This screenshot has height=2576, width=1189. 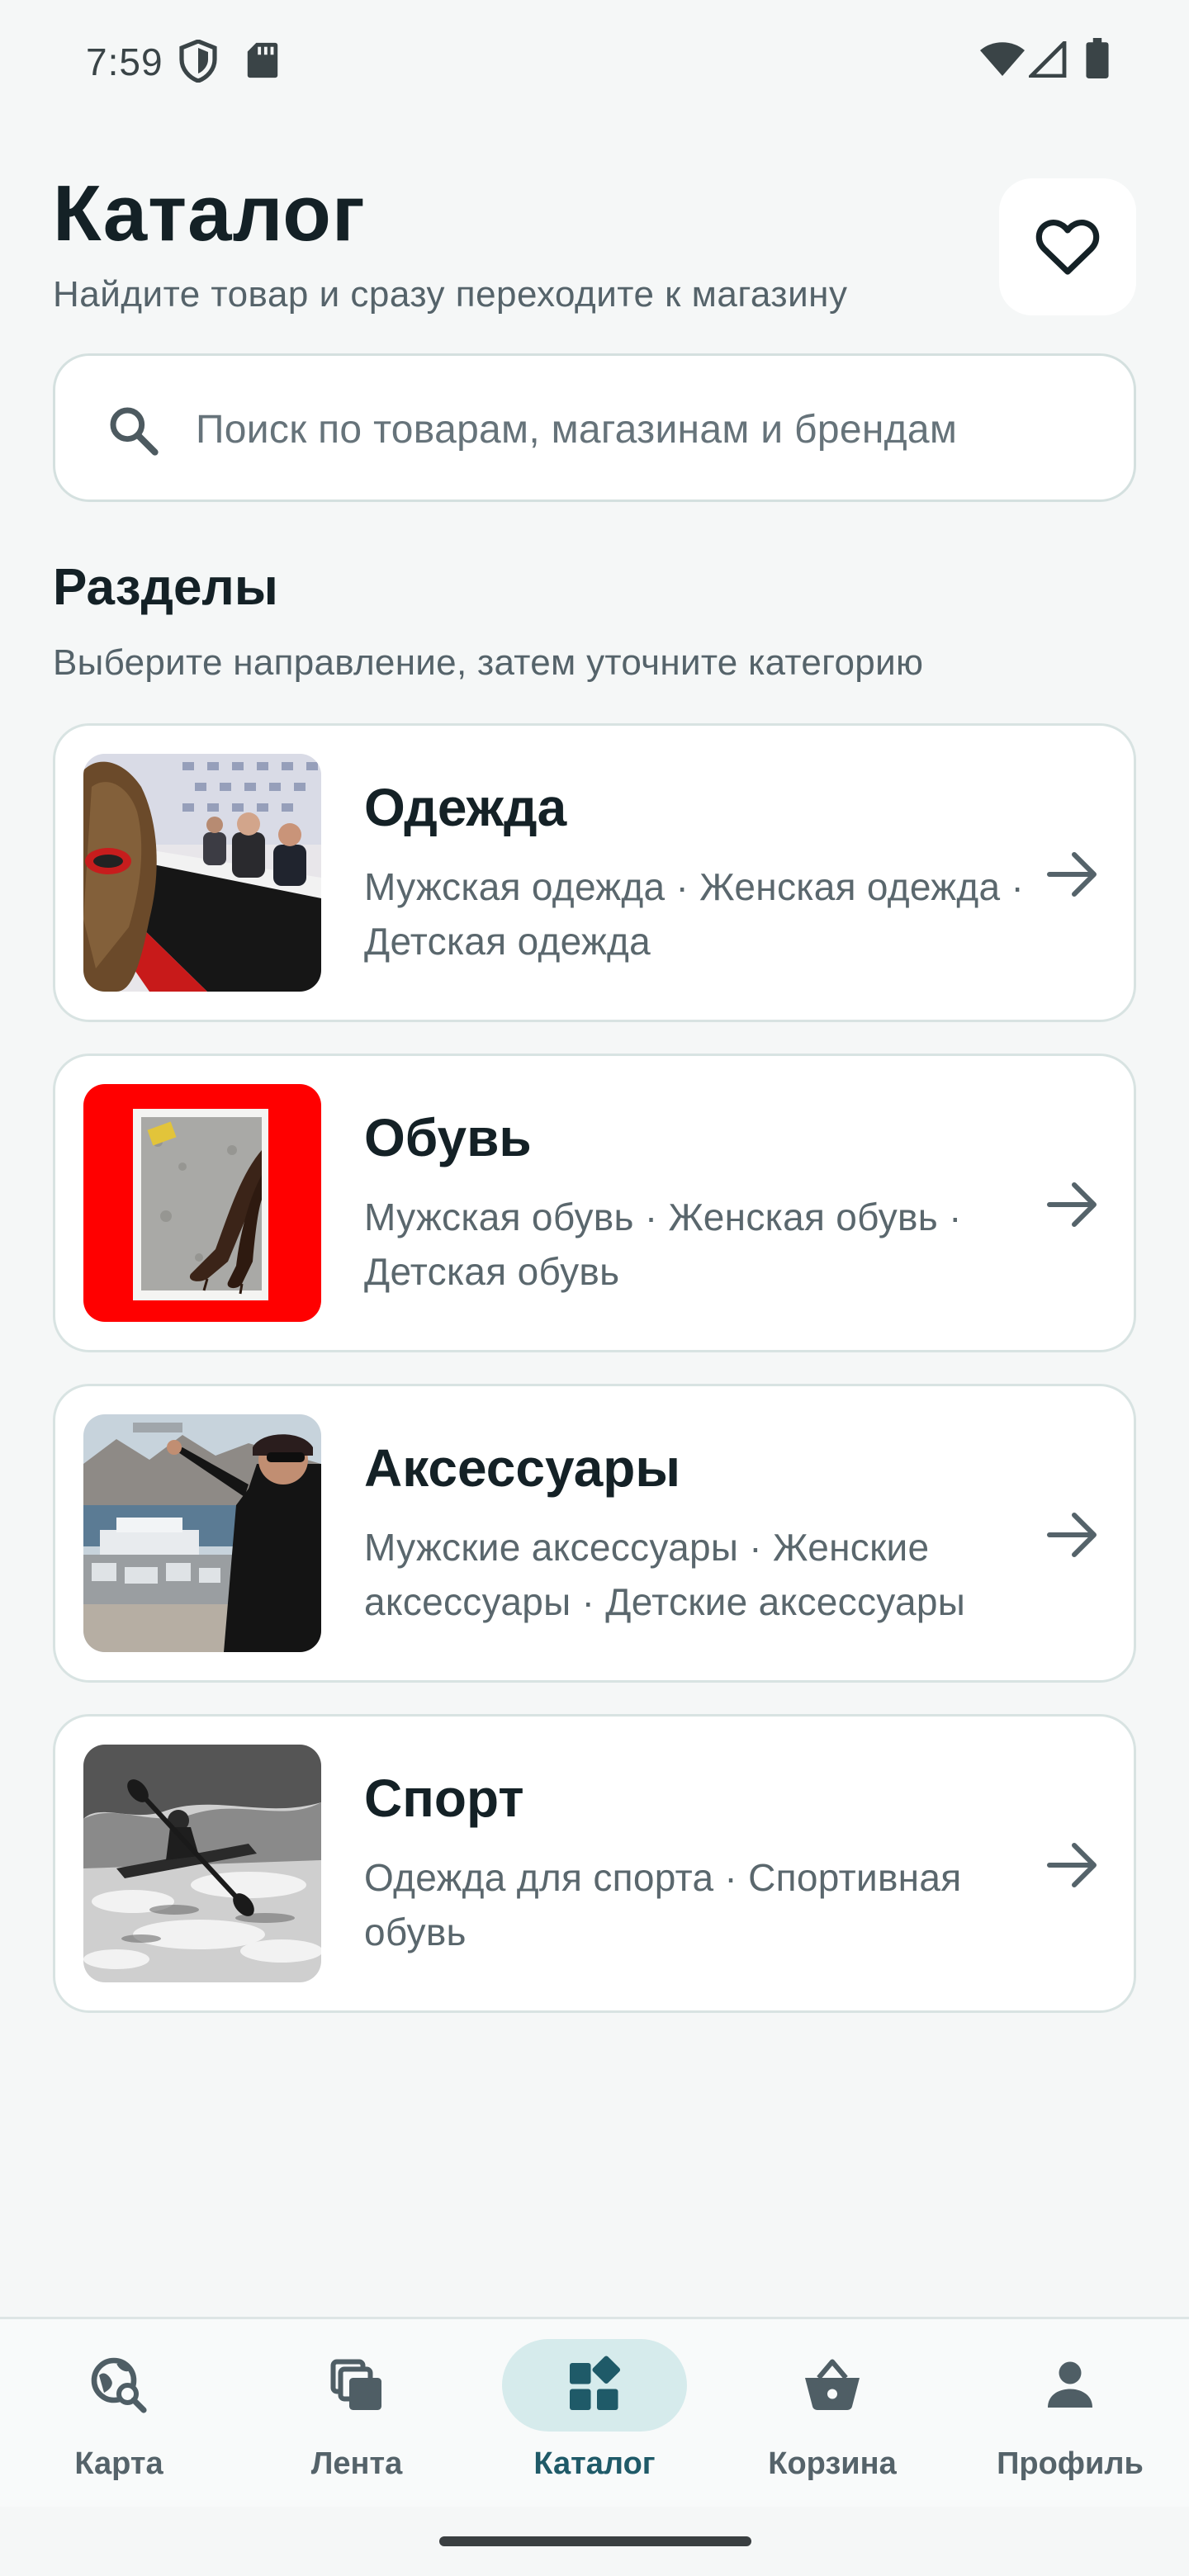 I want to click on search-icon, so click(x=134, y=431).